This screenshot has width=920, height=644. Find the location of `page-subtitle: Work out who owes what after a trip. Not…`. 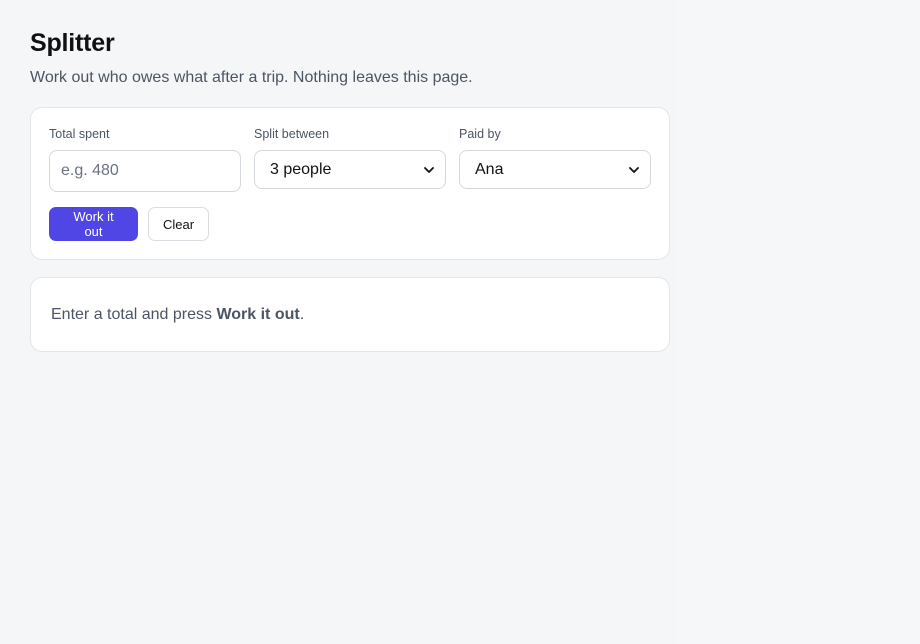

page-subtitle: Work out who owes what after a trip. Not… is located at coordinates (251, 77).